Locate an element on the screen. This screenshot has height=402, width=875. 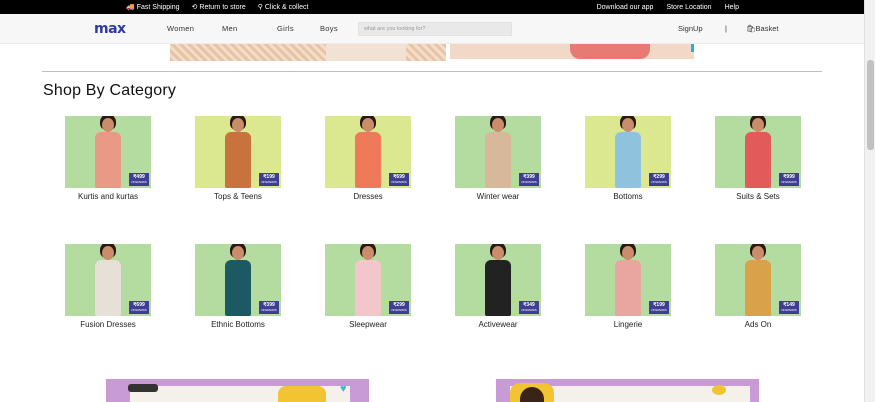
price-badge: ₹999 ONWARDS is located at coordinates (789, 179).